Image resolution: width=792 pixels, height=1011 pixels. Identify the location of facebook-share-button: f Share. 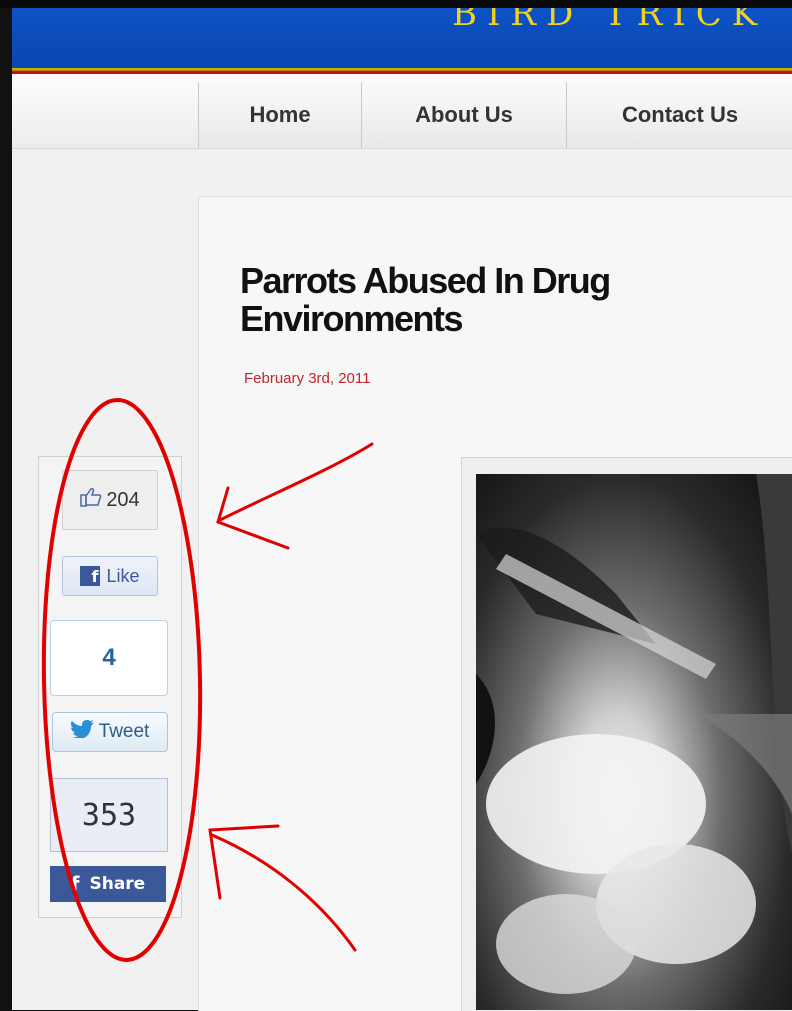
(108, 884).